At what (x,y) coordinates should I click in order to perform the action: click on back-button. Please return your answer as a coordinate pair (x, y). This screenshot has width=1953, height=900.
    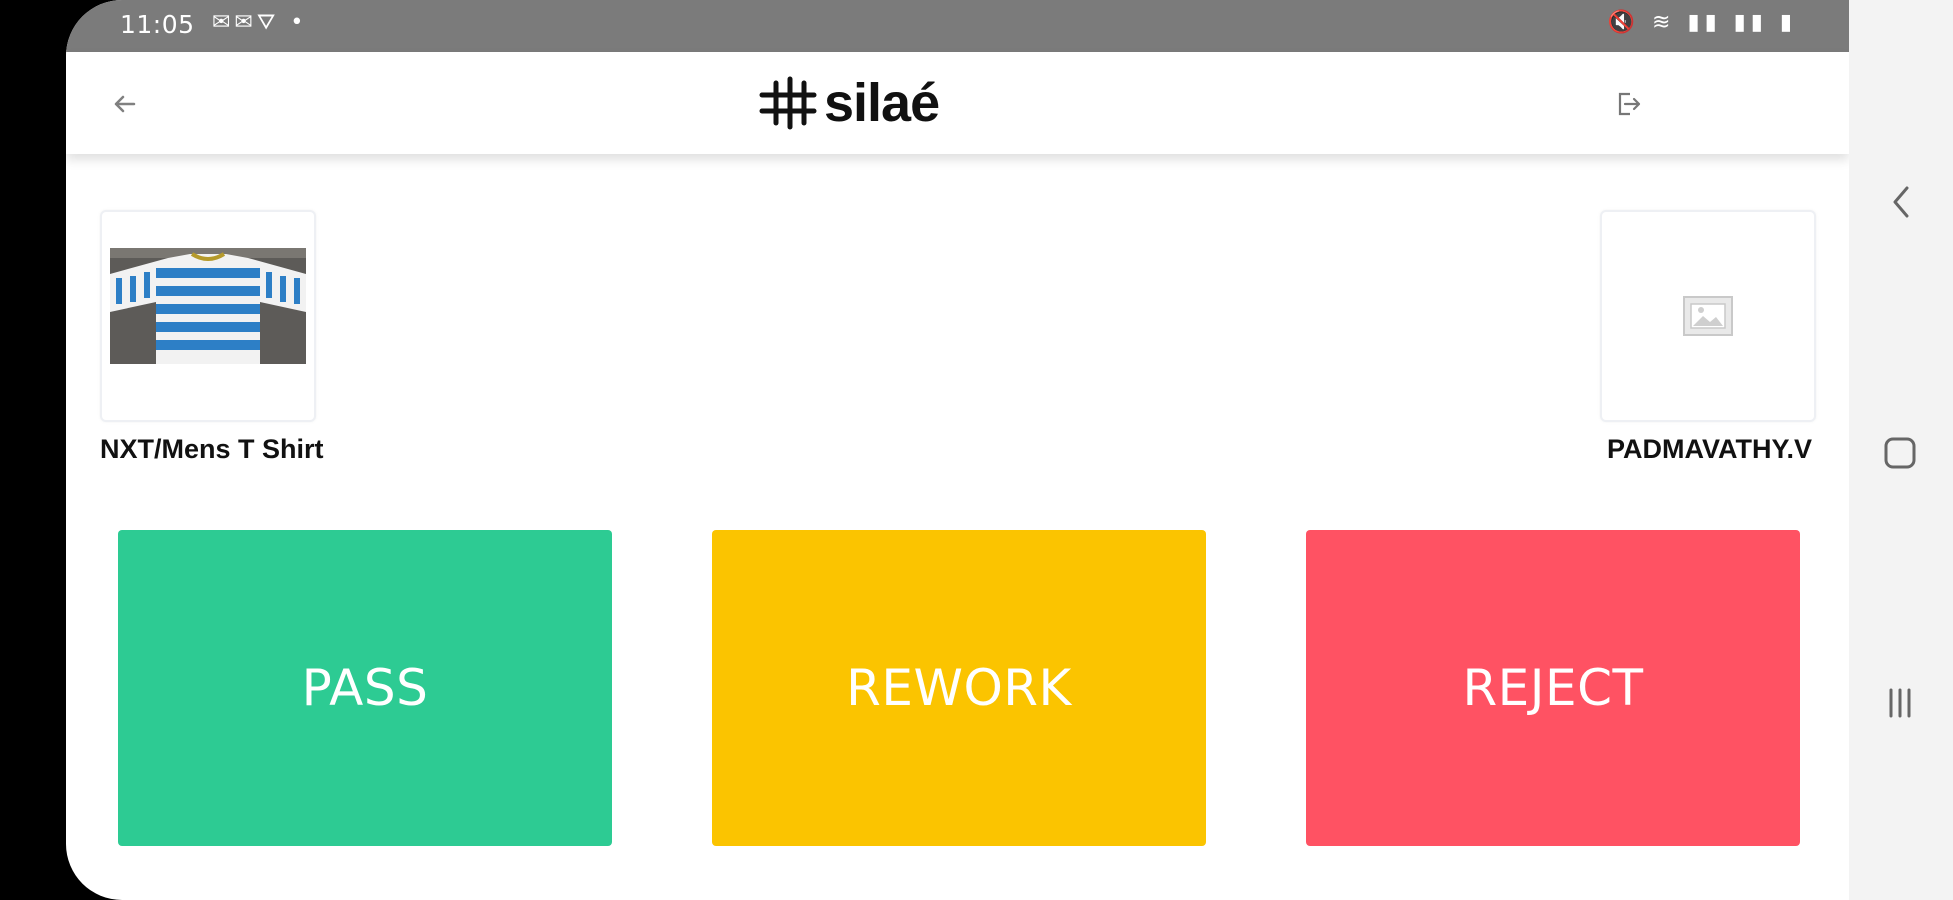
    Looking at the image, I should click on (124, 104).